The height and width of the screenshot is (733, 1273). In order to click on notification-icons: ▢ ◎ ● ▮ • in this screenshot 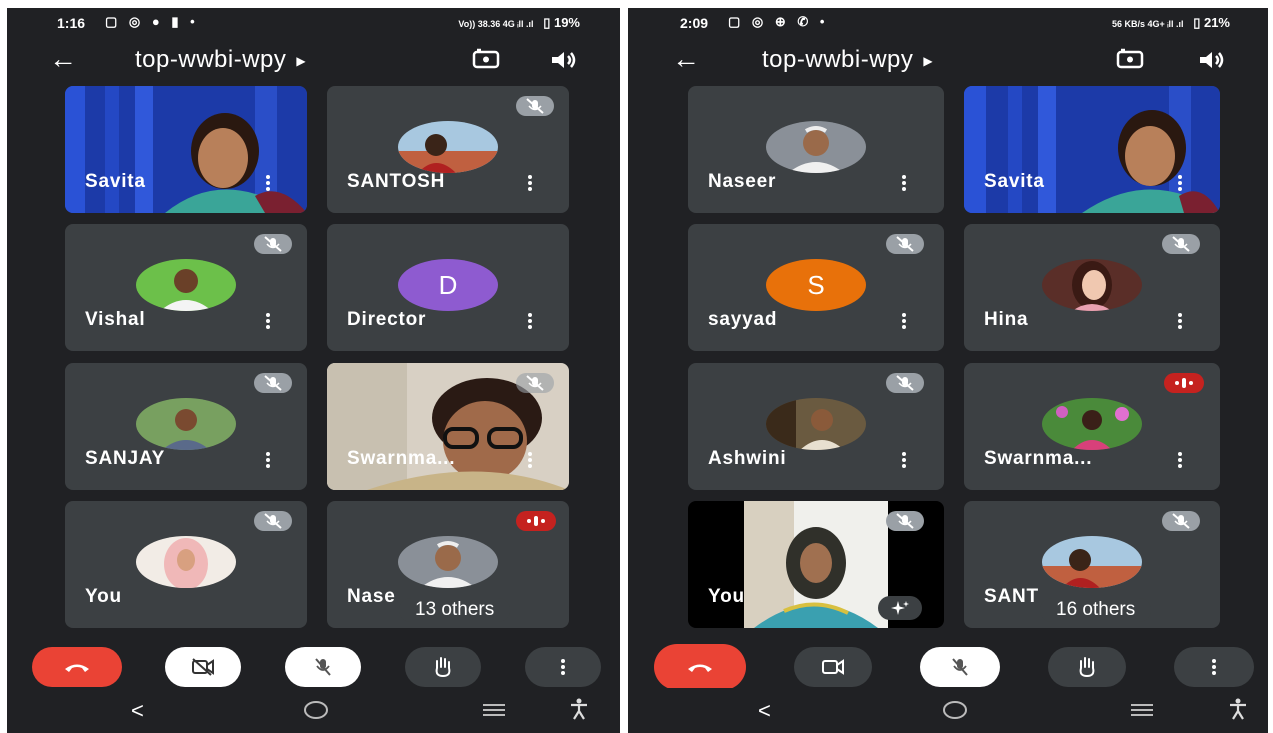, I will do `click(152, 21)`.